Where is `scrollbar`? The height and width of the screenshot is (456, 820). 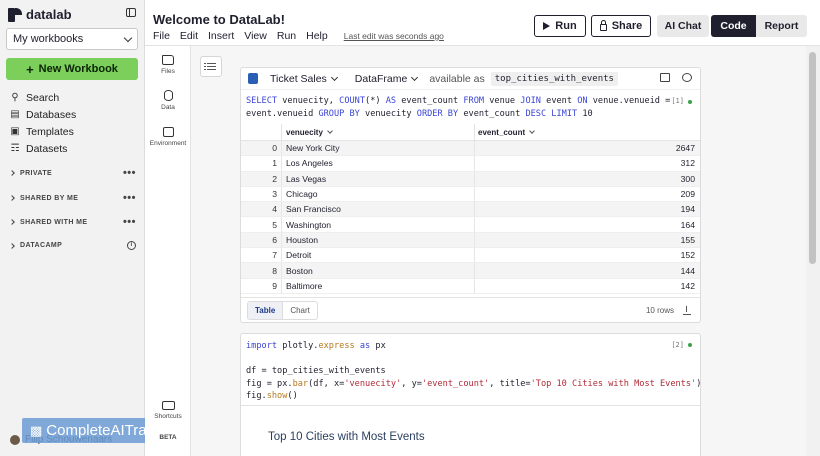 scrollbar is located at coordinates (813, 251).